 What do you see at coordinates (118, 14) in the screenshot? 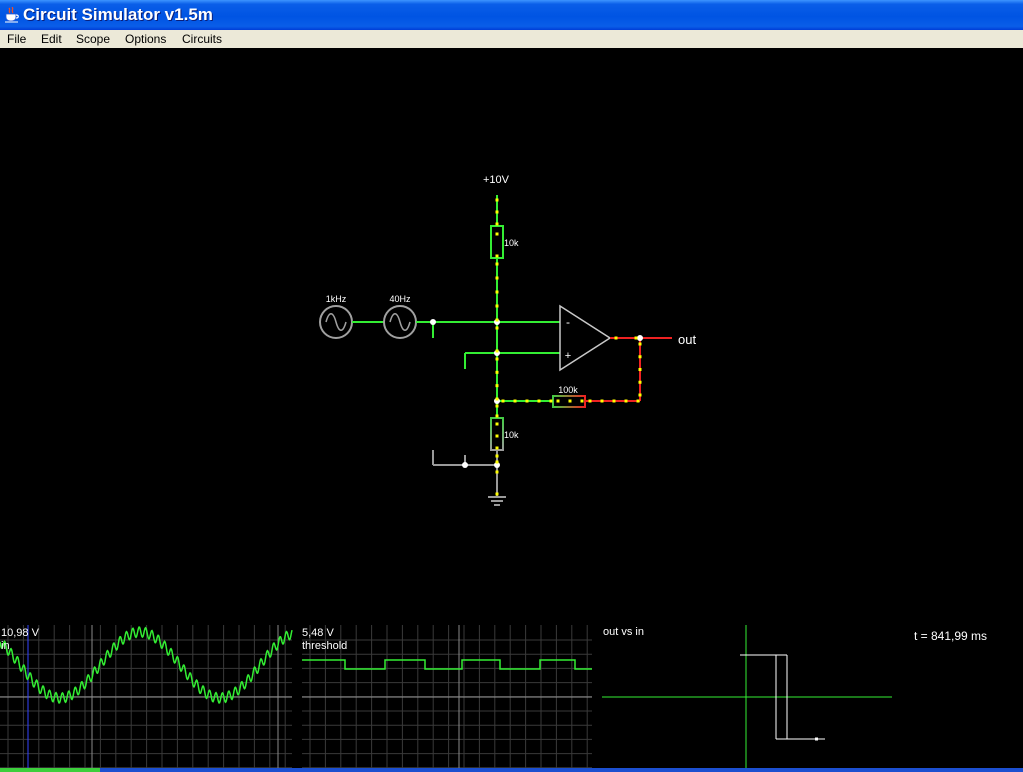
I see `window-title: Circuit Simulator v1.5m` at bounding box center [118, 14].